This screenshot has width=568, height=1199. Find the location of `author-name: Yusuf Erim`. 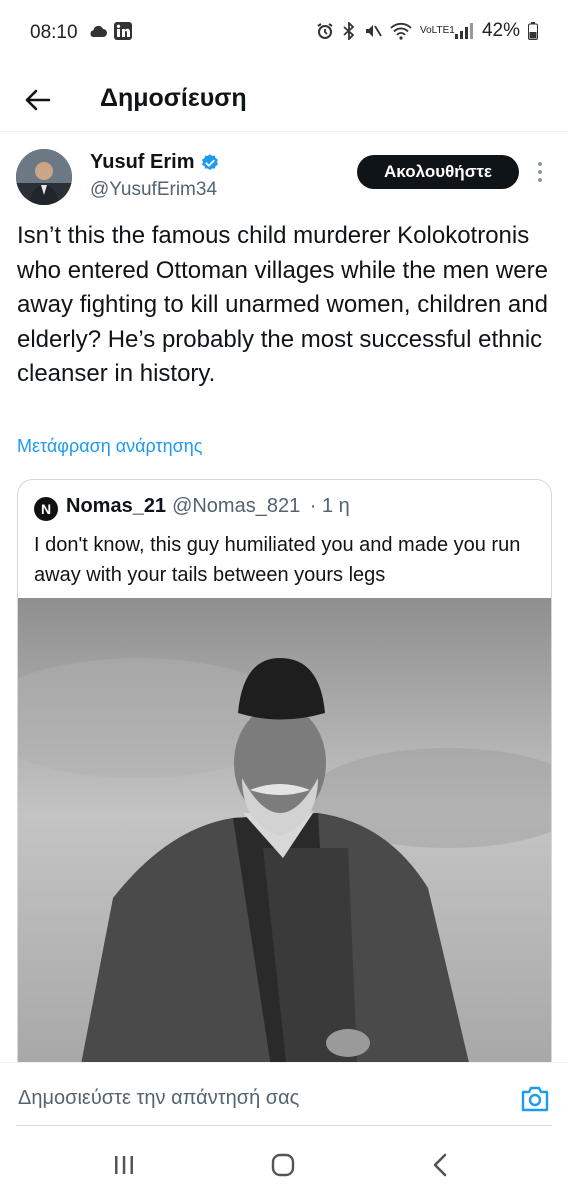

author-name: Yusuf Erim is located at coordinates (155, 162).